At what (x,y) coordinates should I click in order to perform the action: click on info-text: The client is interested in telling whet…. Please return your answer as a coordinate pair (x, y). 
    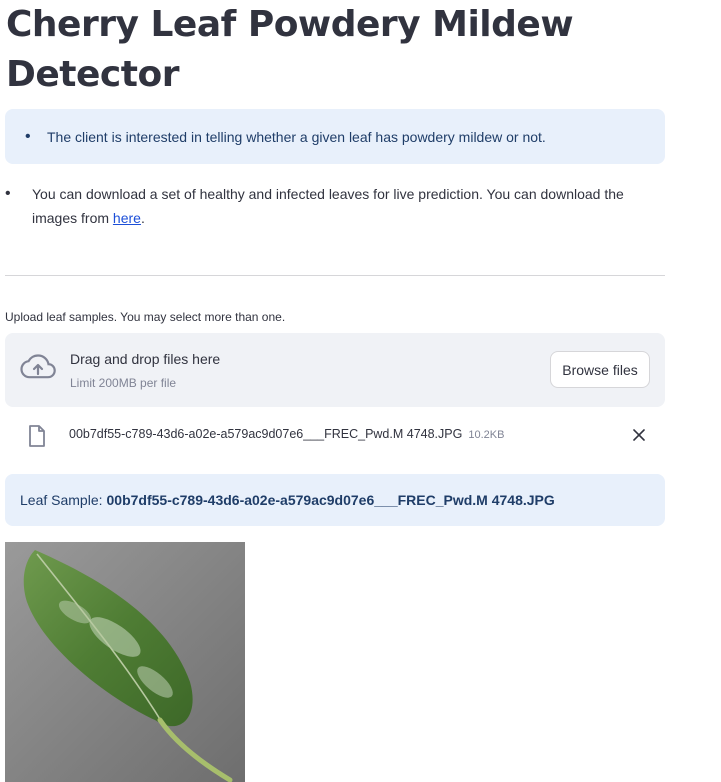
    Looking at the image, I should click on (296, 136).